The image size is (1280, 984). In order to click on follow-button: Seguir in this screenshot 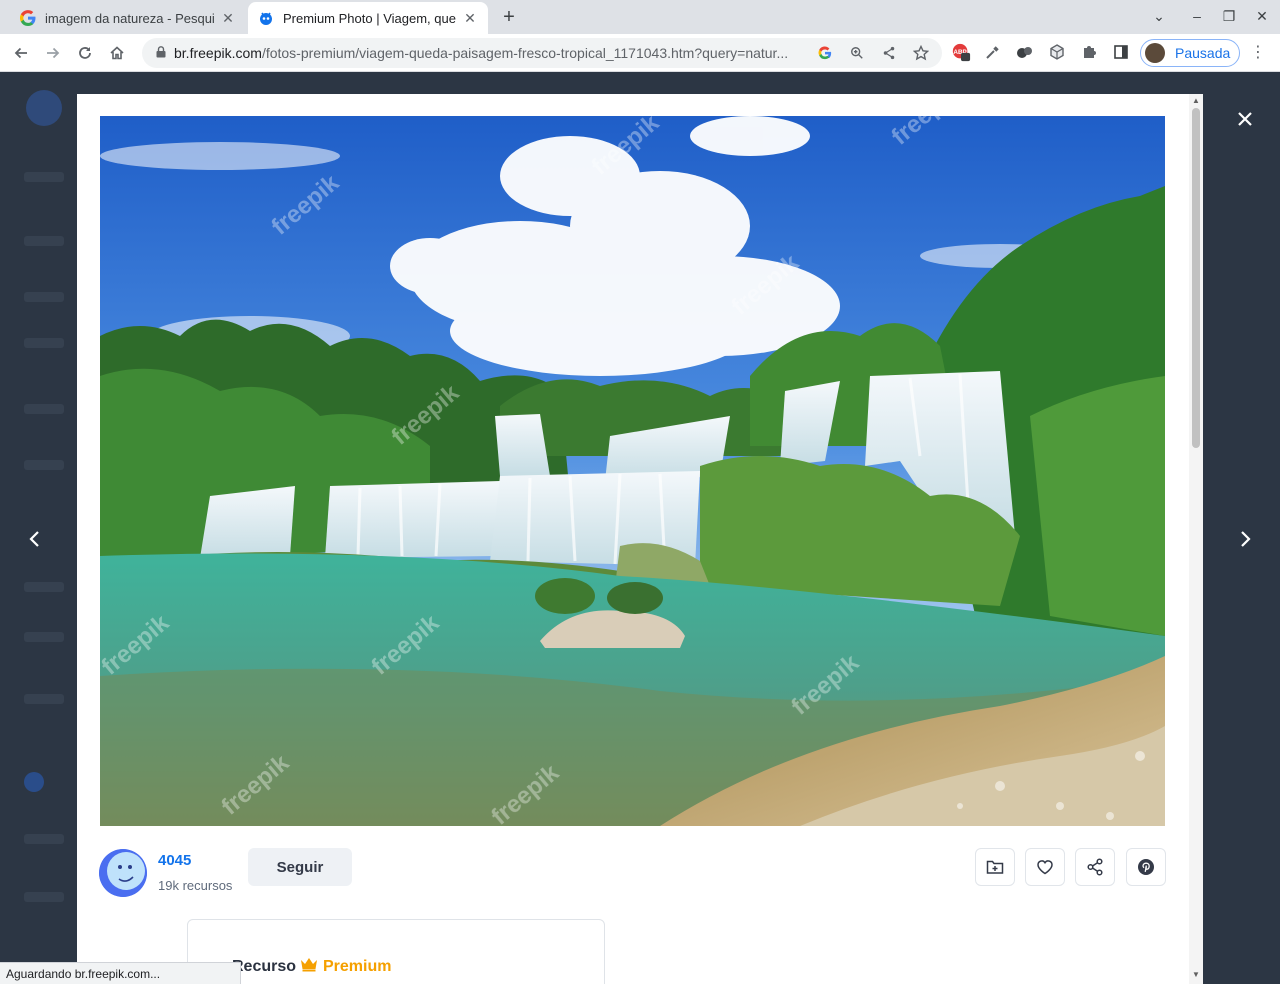, I will do `click(300, 867)`.